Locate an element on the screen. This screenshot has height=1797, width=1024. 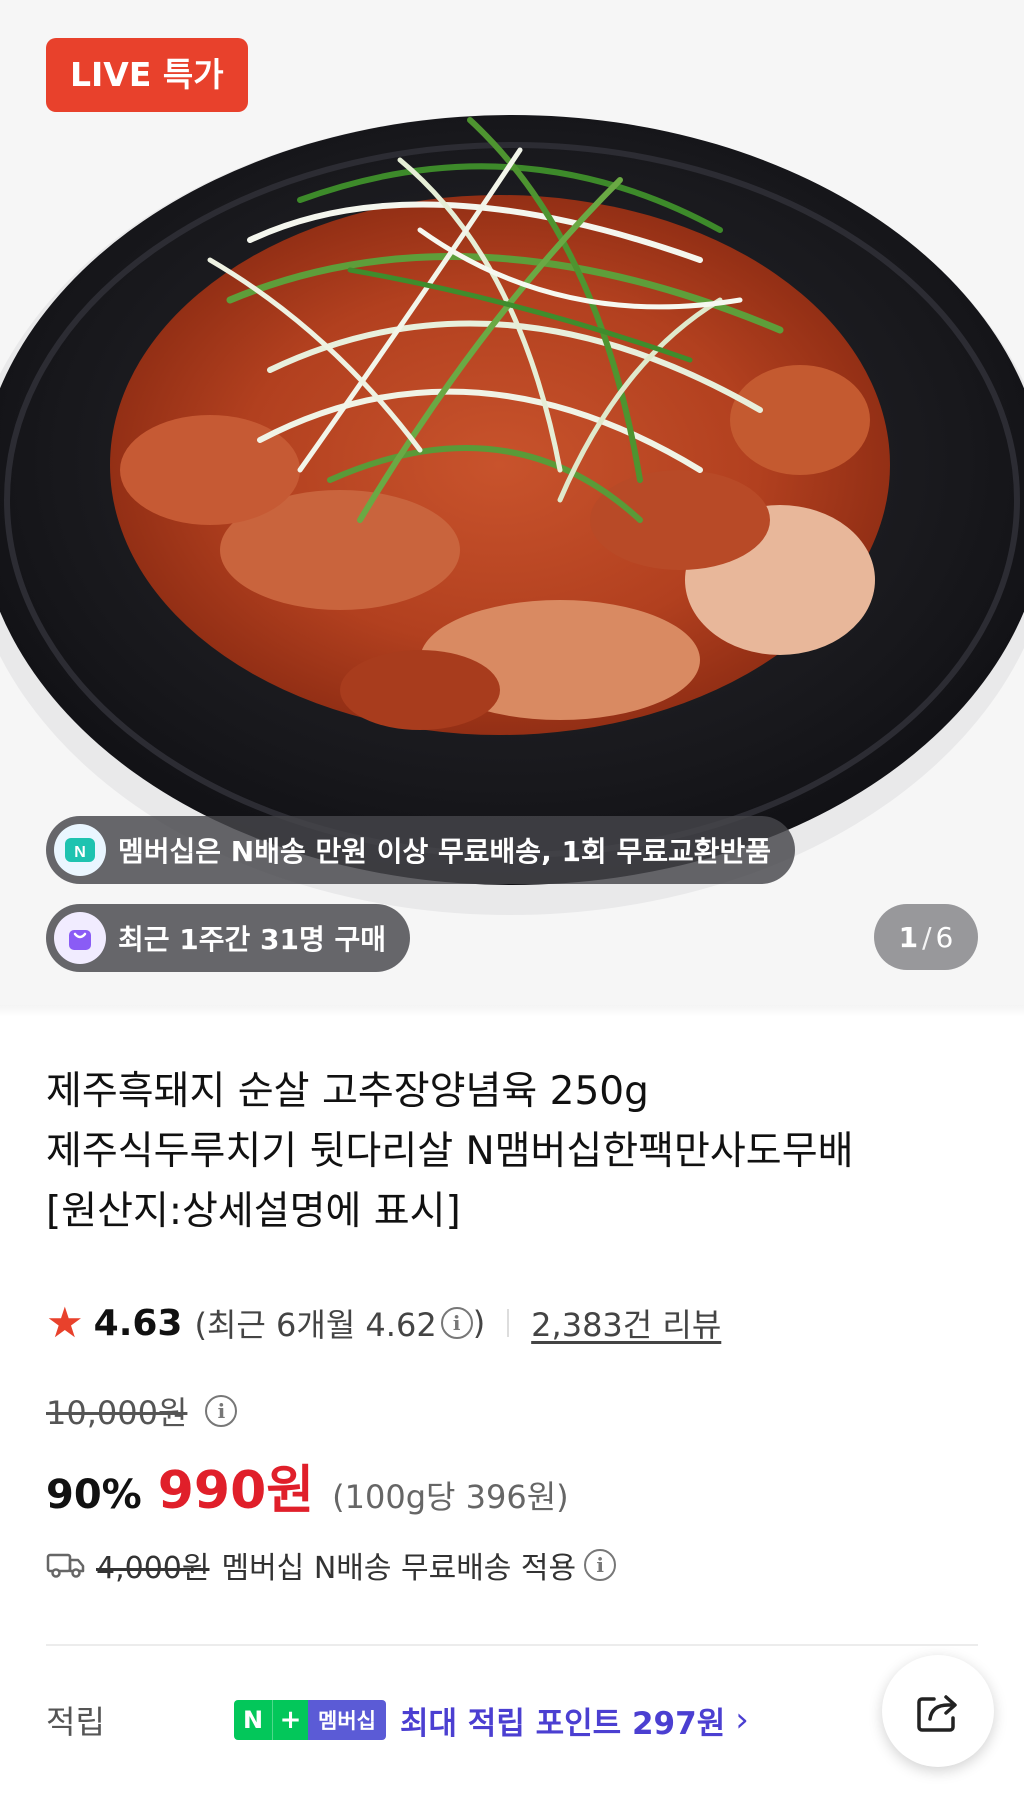
truck-icon is located at coordinates (65, 1565).